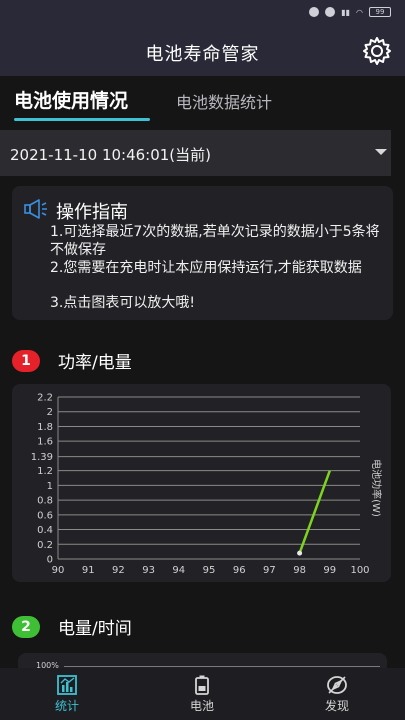 This screenshot has width=405, height=720. Describe the element at coordinates (45, 501) in the screenshot. I see `y-tick-label: 0.8` at that location.